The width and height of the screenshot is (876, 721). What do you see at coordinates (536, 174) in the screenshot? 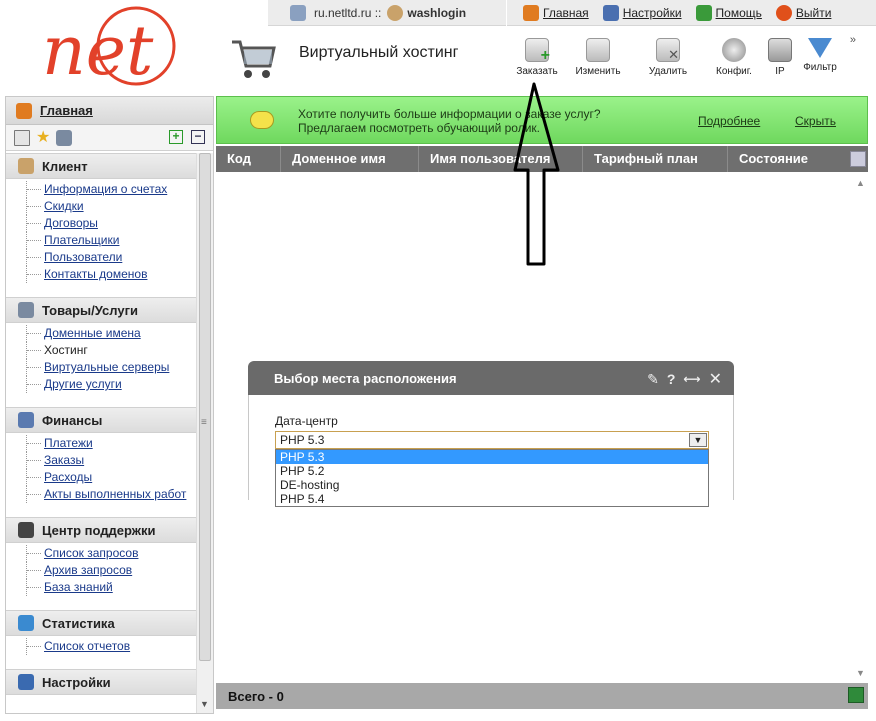
I see `up-arrow-annotation` at bounding box center [536, 174].